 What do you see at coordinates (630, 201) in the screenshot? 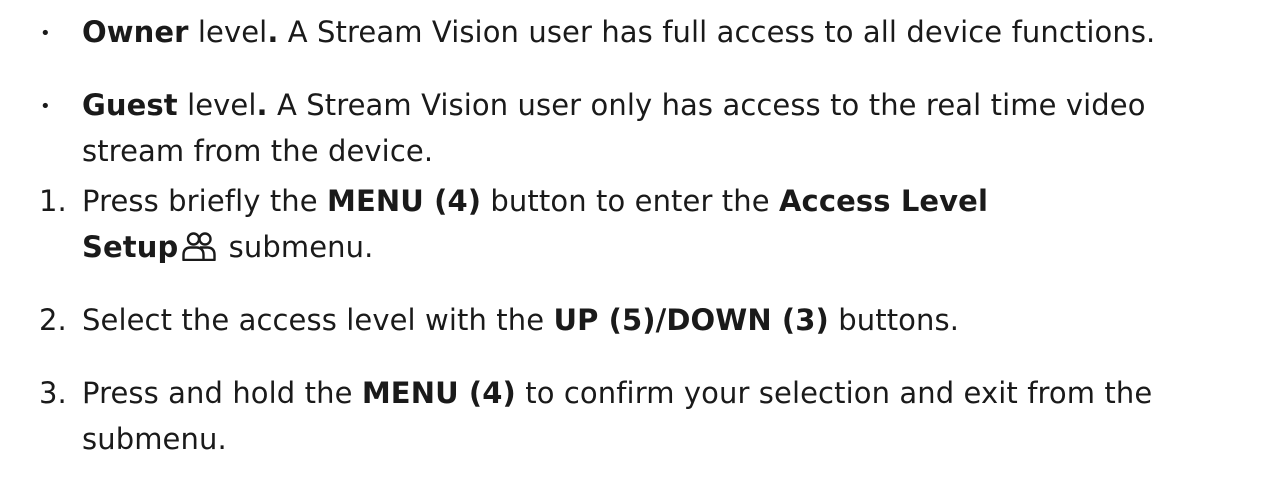
I see `step-1-text: button to enter the` at bounding box center [630, 201].